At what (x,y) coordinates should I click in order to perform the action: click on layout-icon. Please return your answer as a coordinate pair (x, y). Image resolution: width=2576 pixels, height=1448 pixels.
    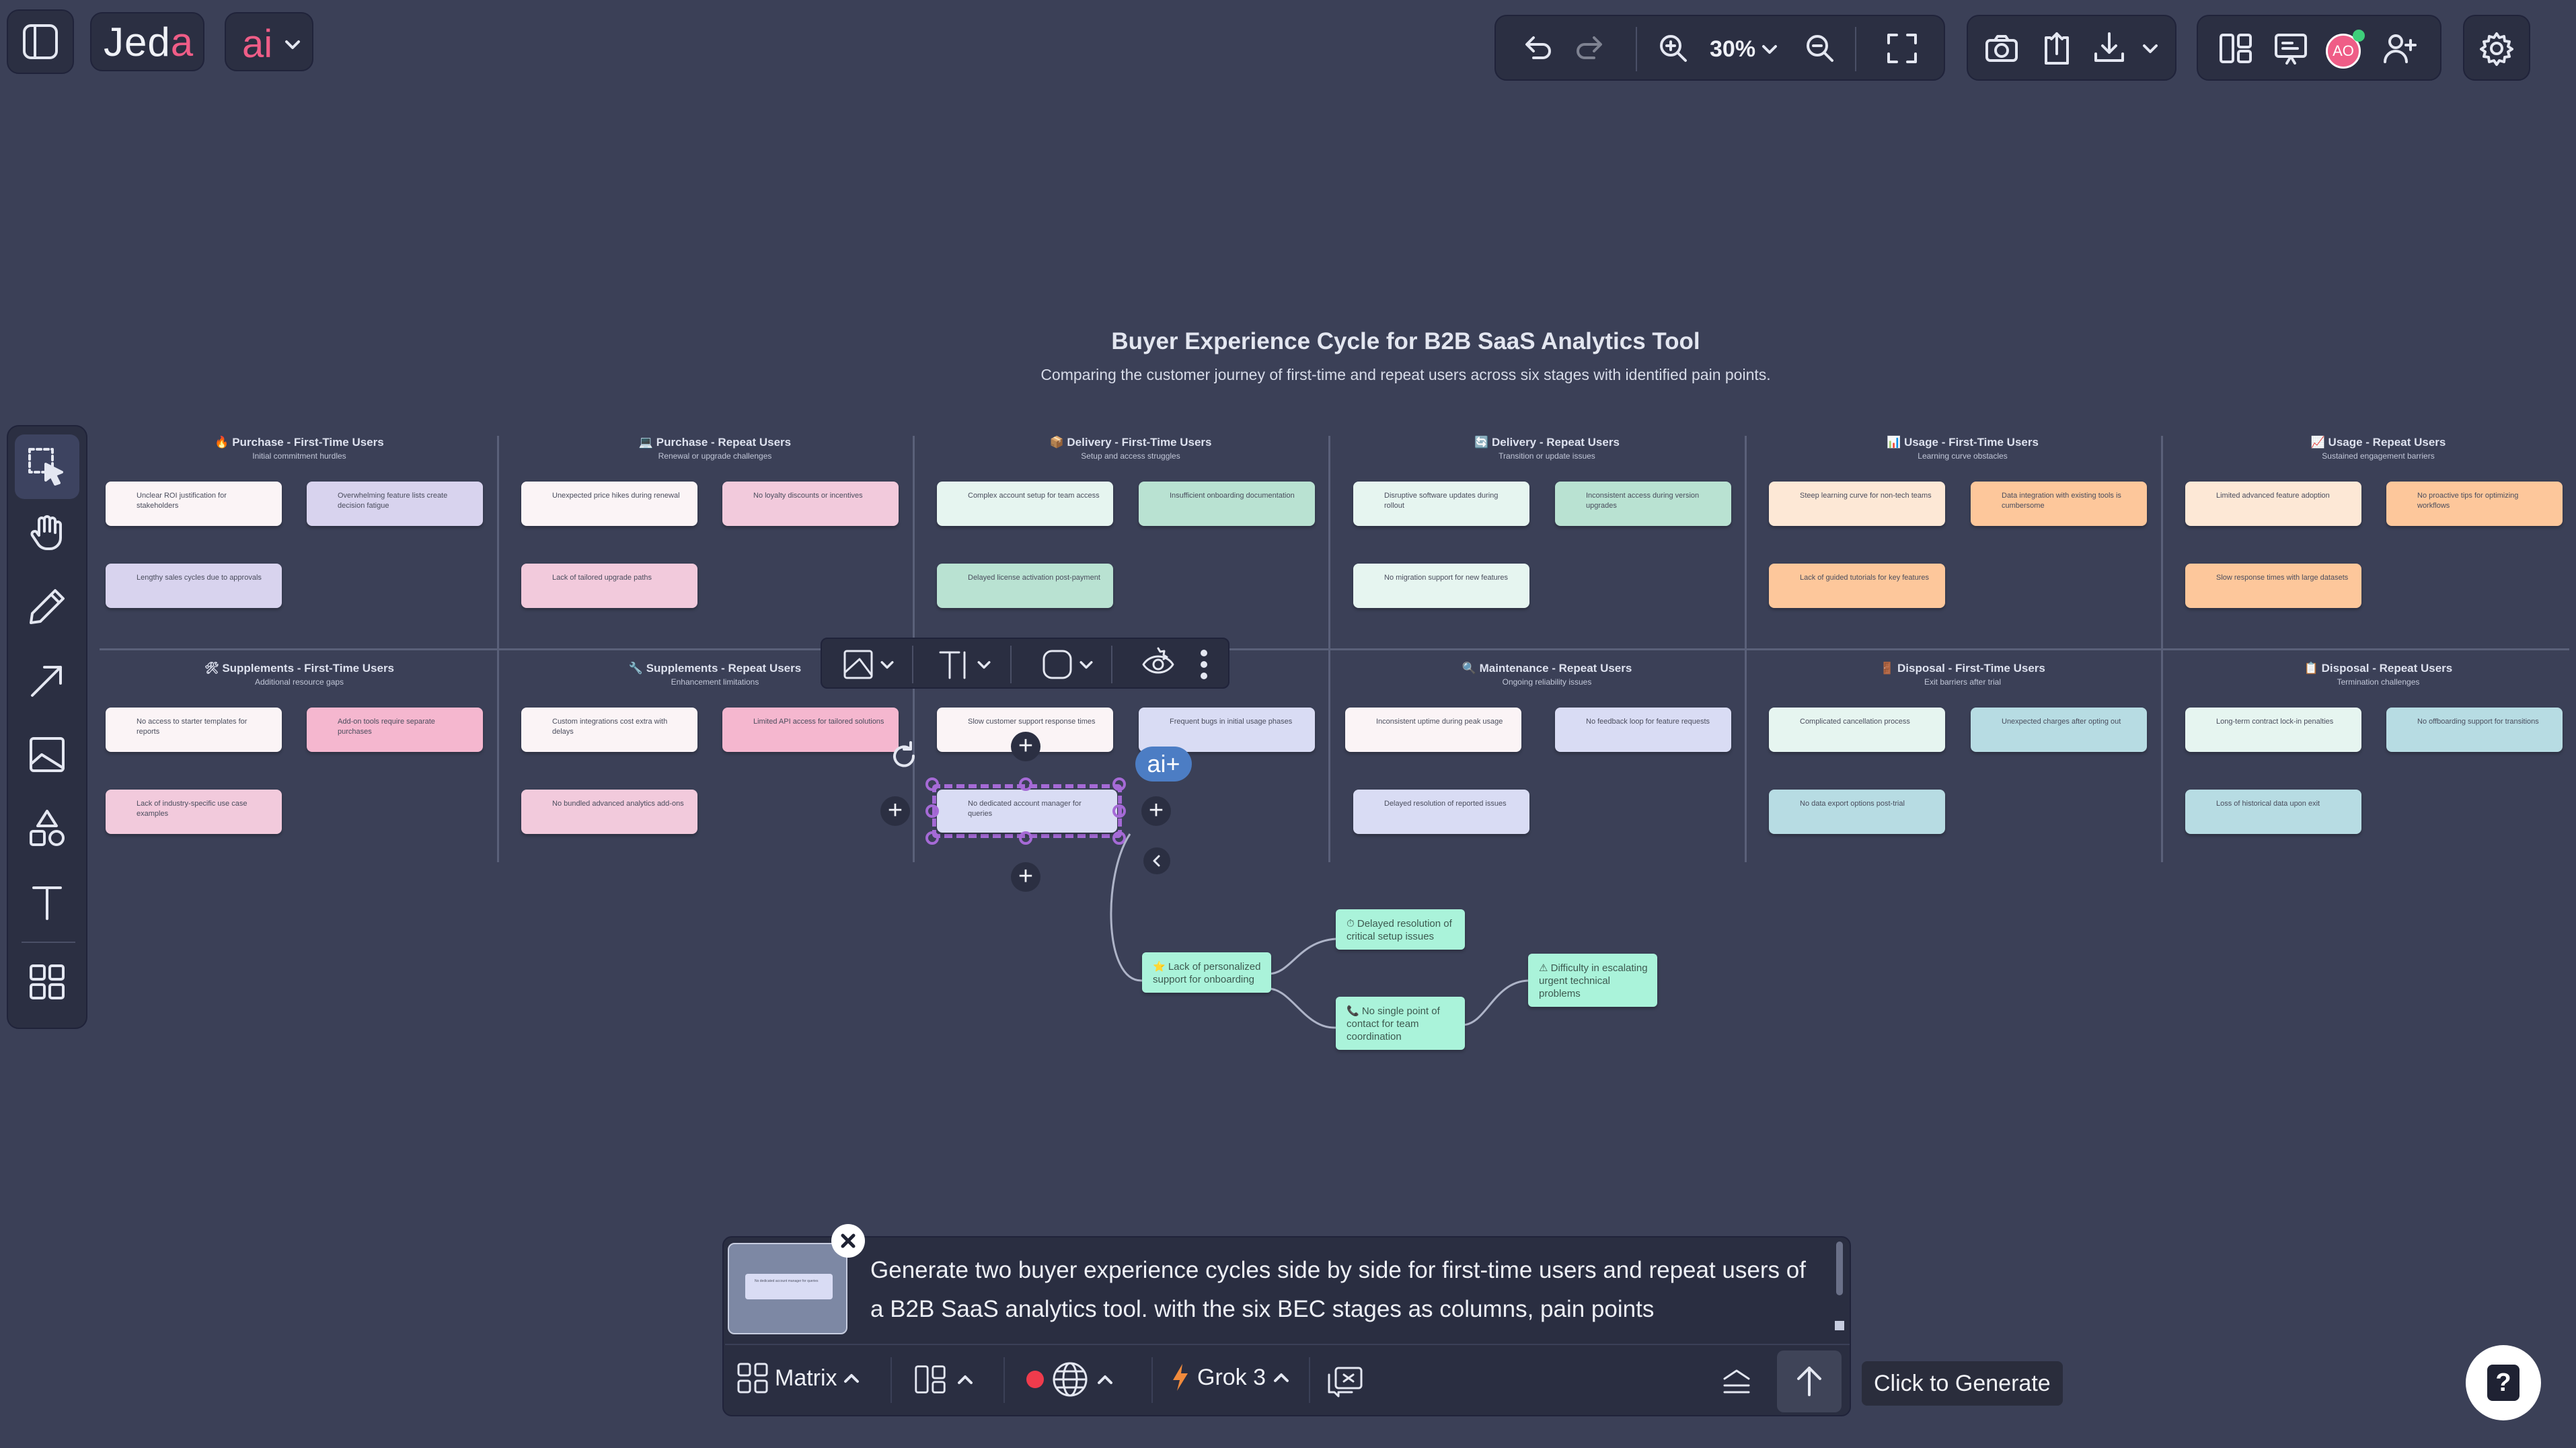
    Looking at the image, I should click on (2236, 48).